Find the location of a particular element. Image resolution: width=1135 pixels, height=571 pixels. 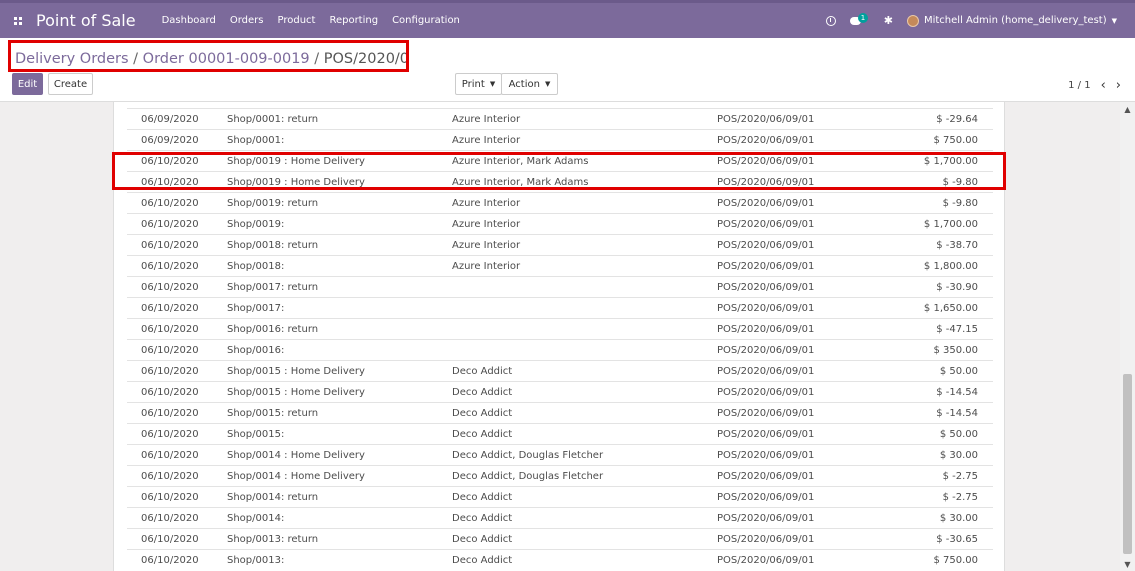

action-dropdown: Action ▼ is located at coordinates (529, 84).